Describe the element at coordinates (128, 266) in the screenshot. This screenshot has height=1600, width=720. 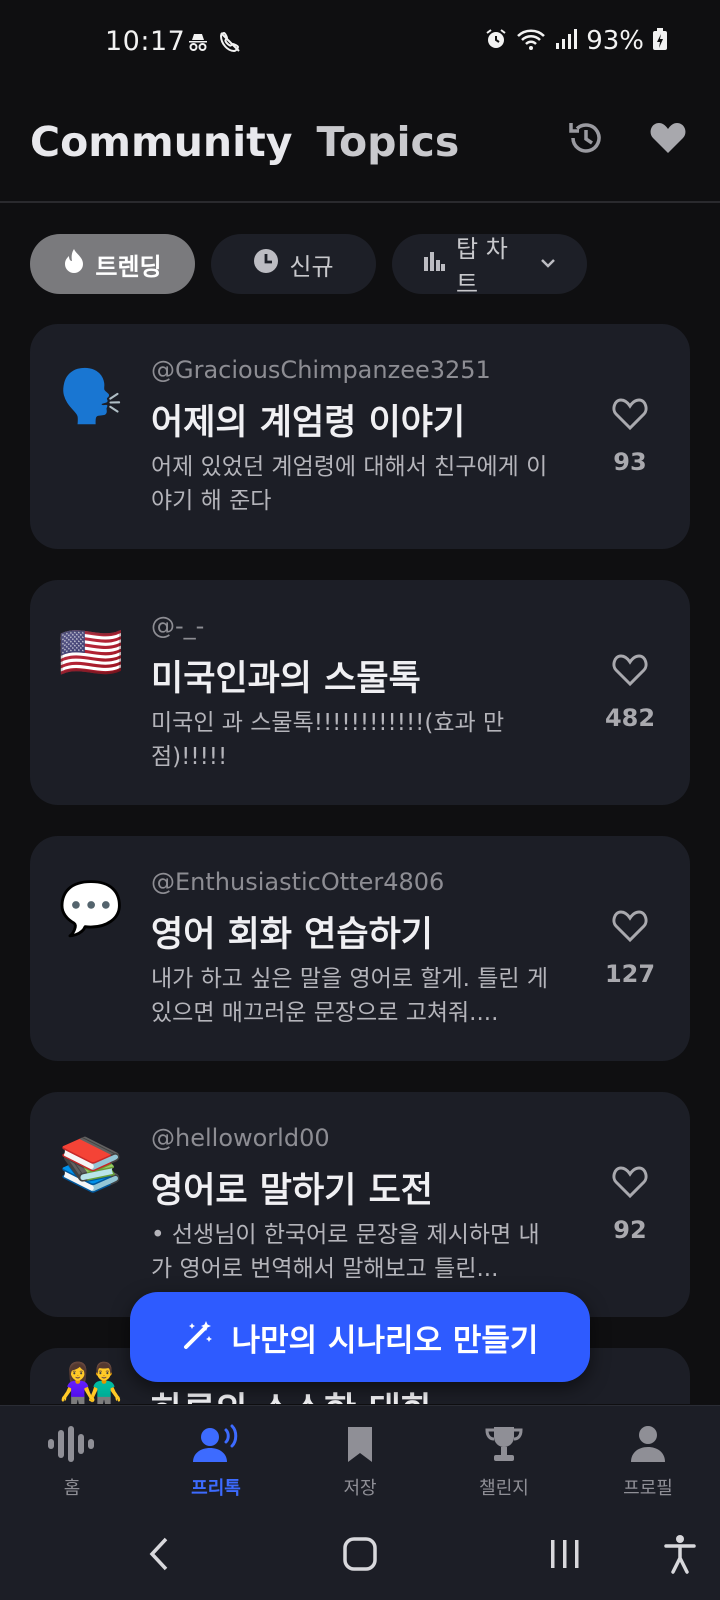
I see `filter-trending-label: 트렌딩` at that location.